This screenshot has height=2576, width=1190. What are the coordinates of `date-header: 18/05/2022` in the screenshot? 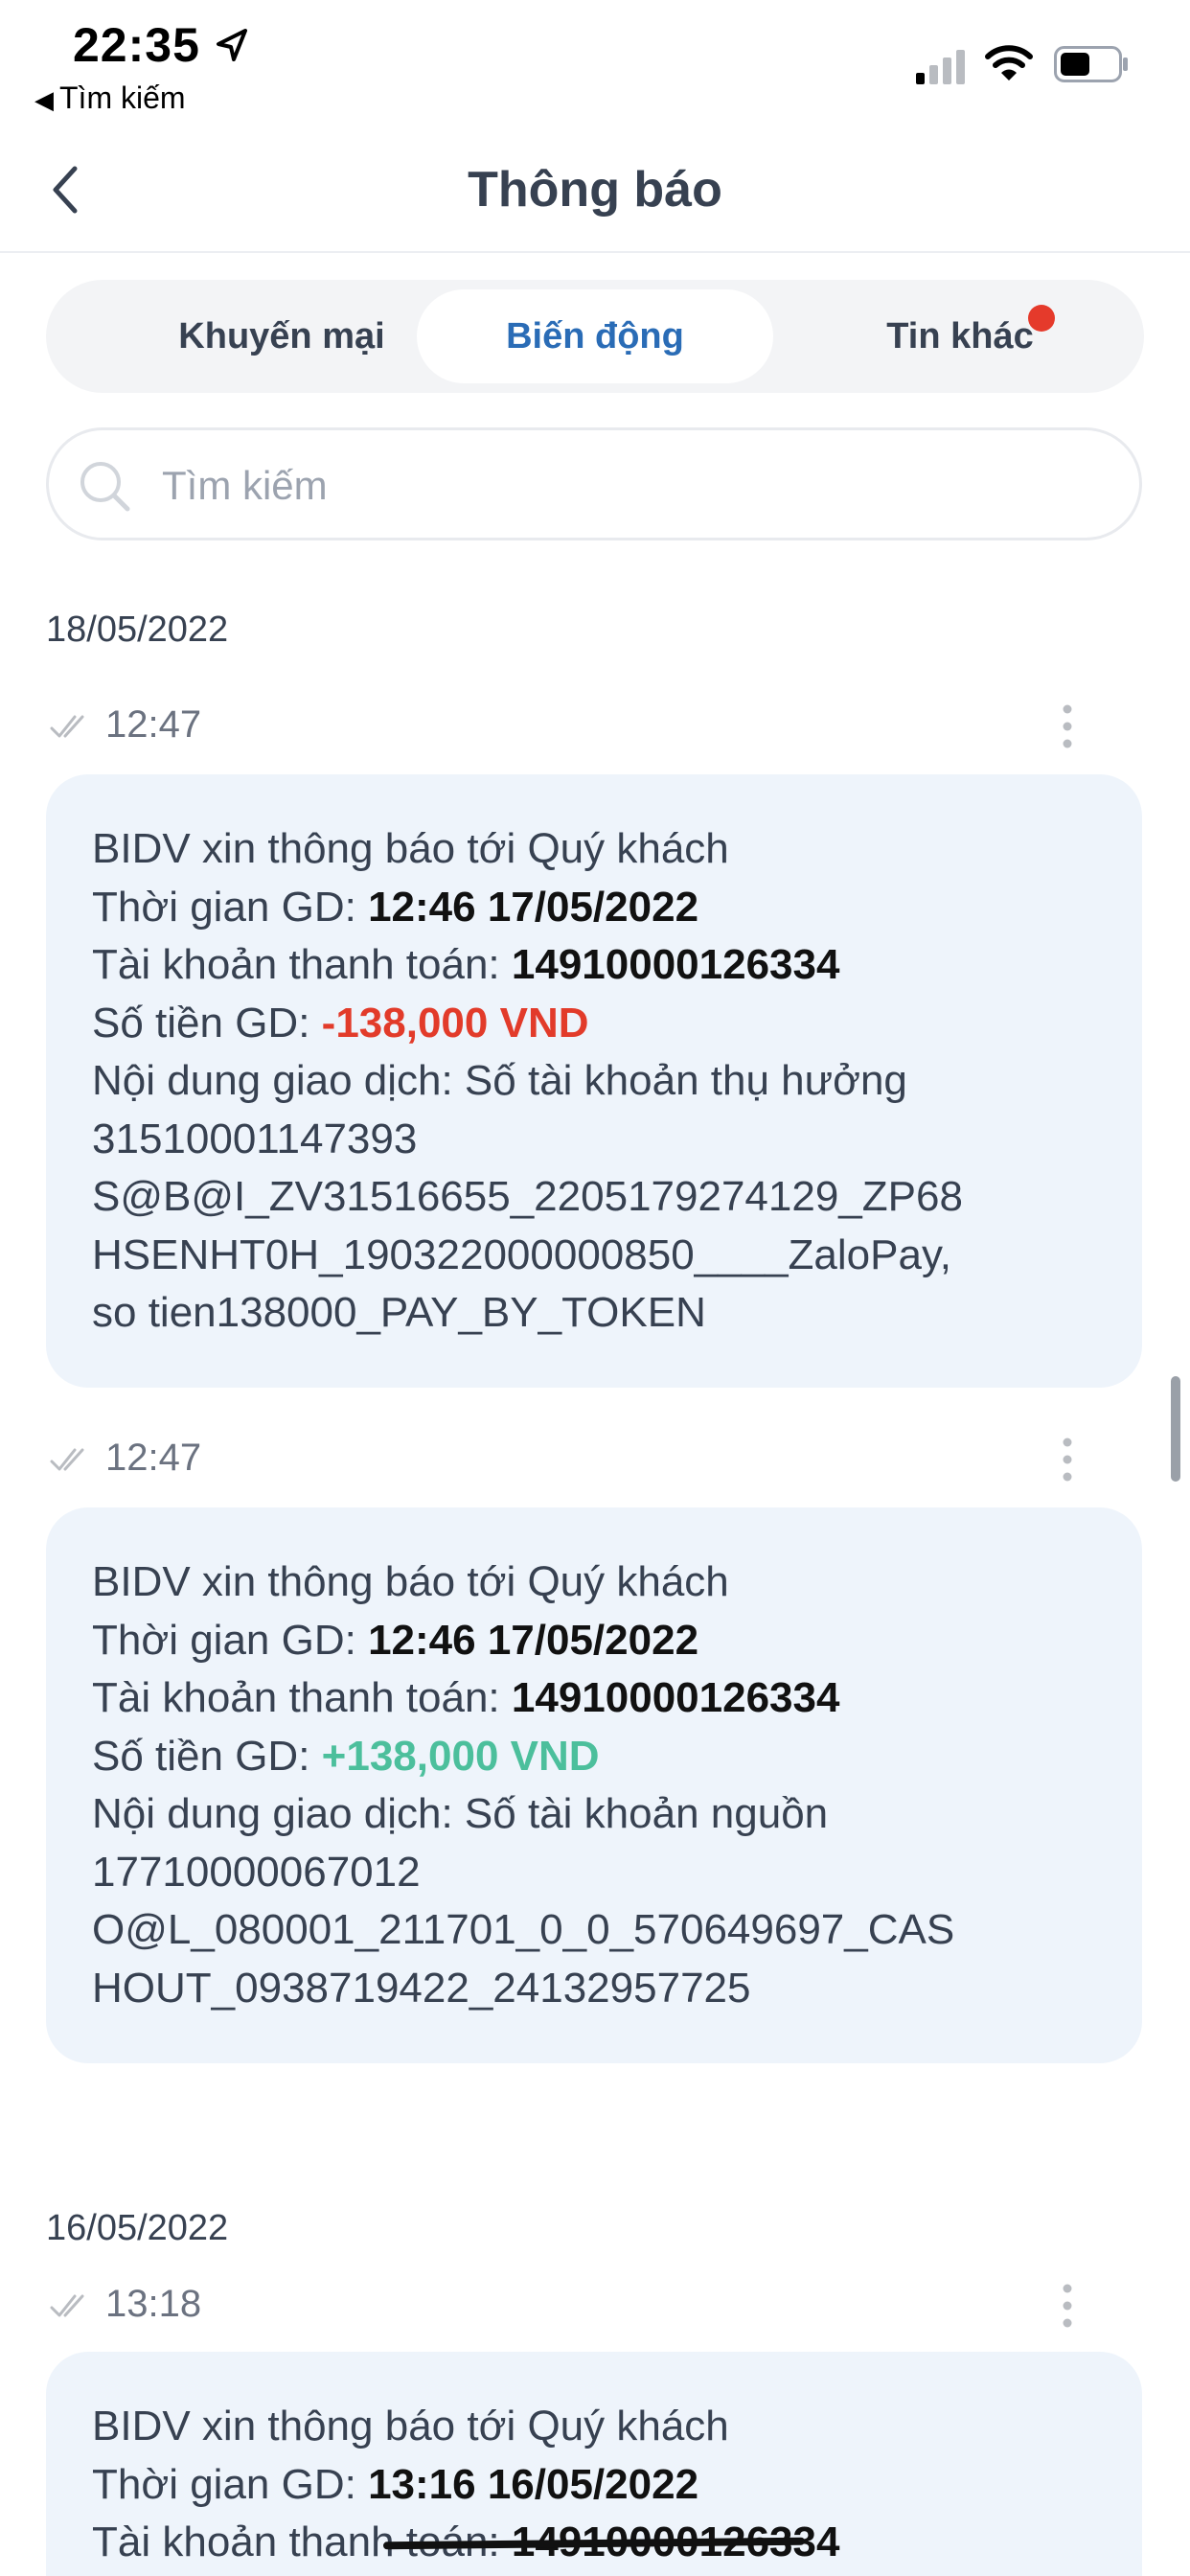 It's located at (137, 630).